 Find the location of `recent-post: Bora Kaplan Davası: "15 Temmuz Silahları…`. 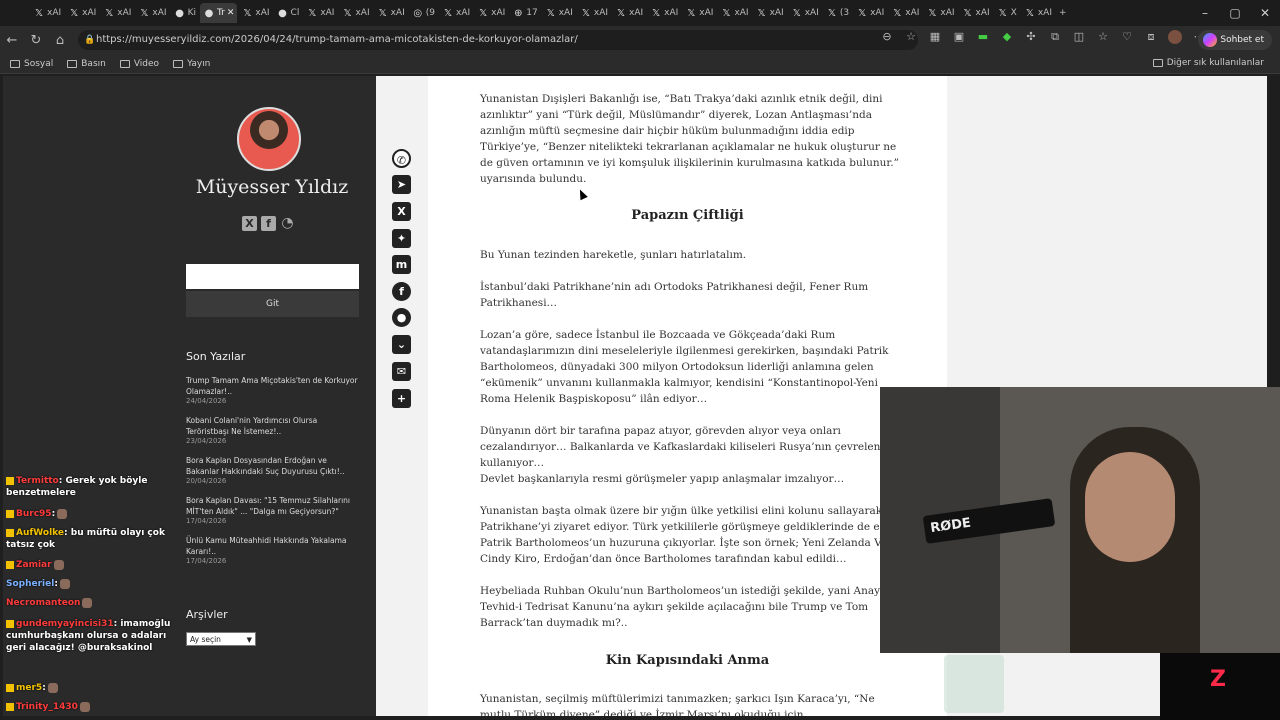

recent-post: Bora Kaplan Davası: "15 Temmuz Silahları… is located at coordinates (273, 510).